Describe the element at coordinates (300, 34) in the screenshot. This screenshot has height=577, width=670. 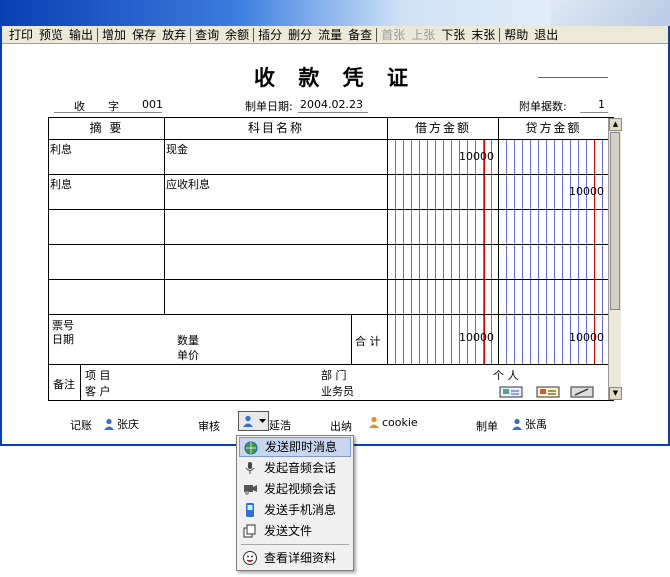
I see `toolbar-item-12: 删分` at that location.